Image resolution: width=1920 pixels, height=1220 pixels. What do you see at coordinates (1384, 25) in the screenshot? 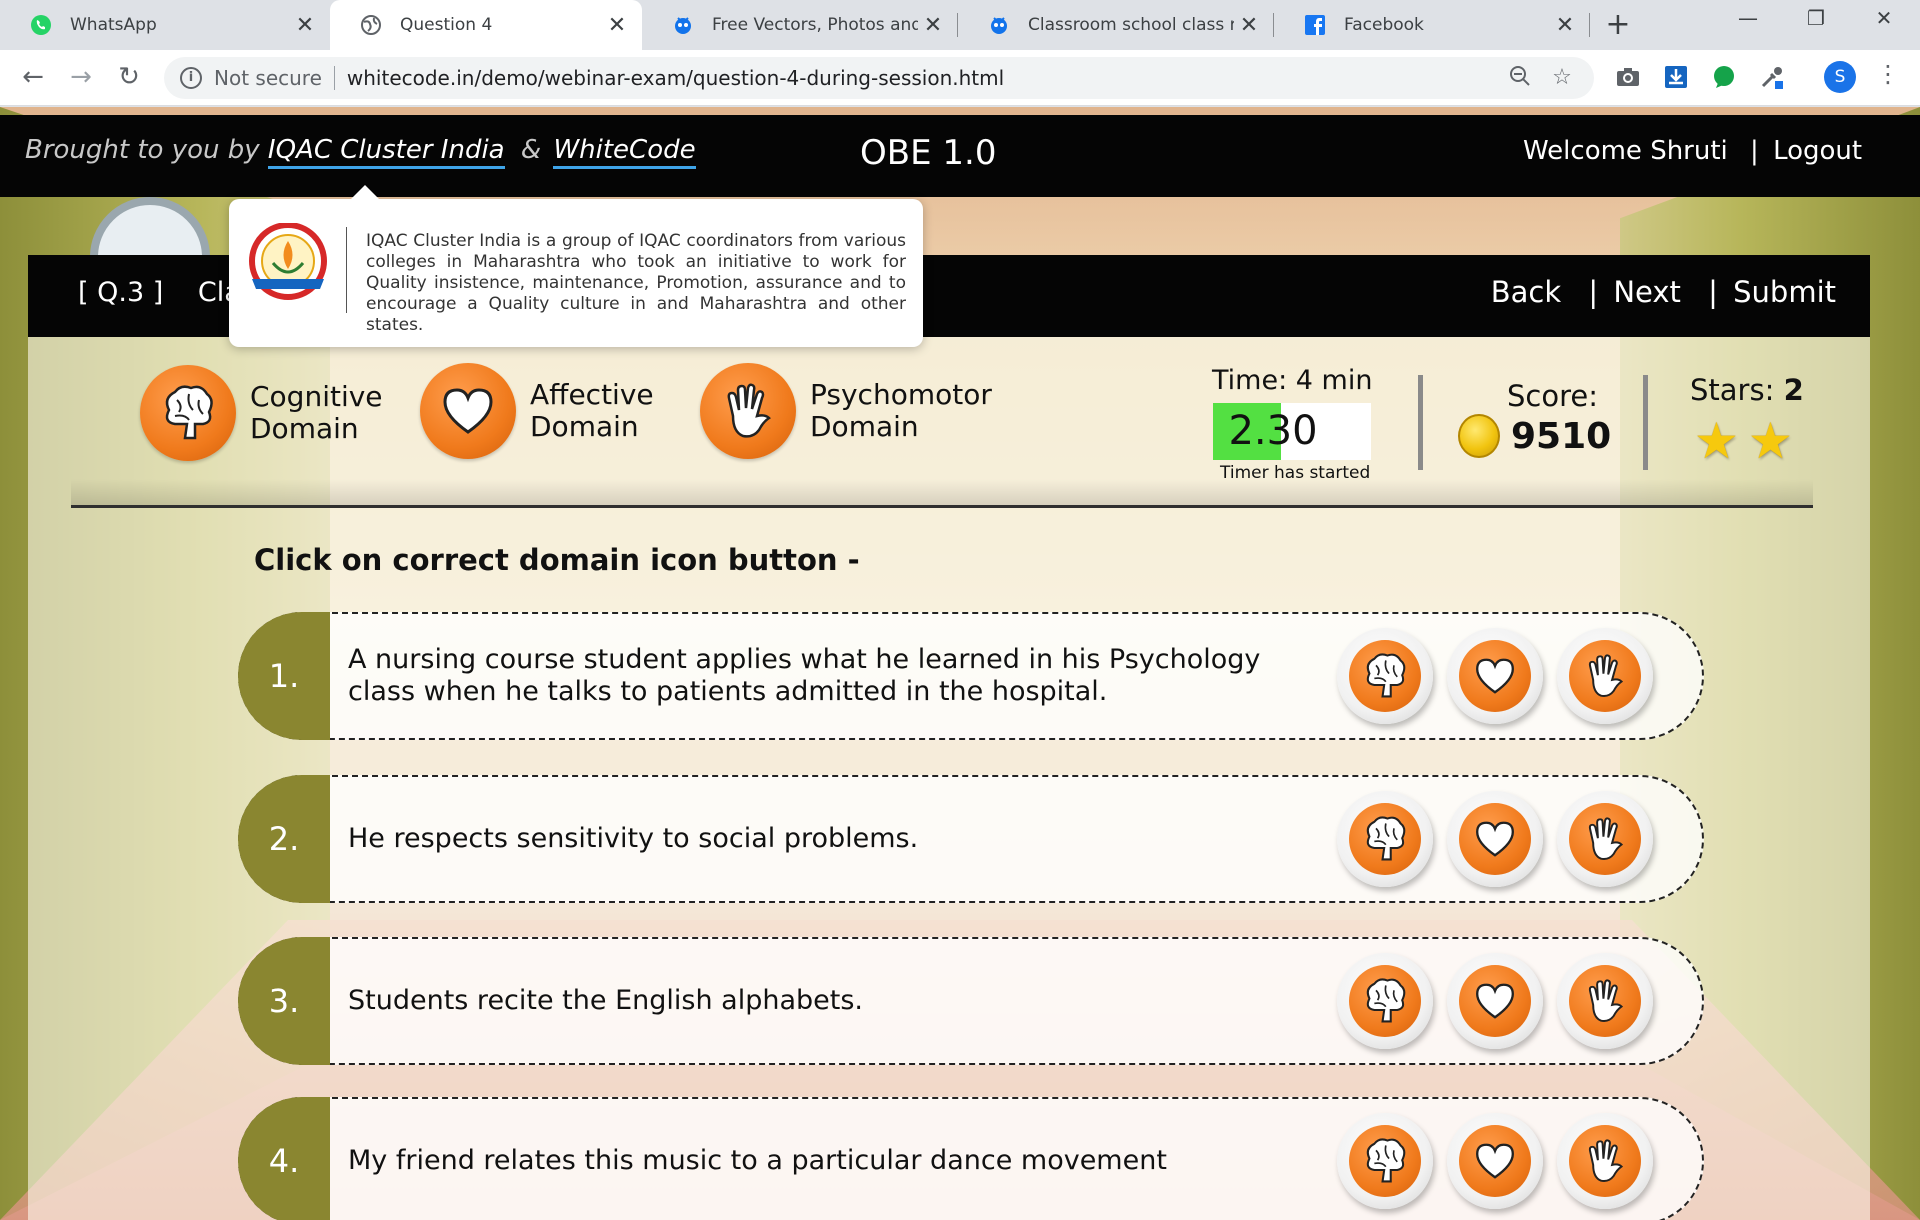
I see `tab-title: Facebook` at bounding box center [1384, 25].